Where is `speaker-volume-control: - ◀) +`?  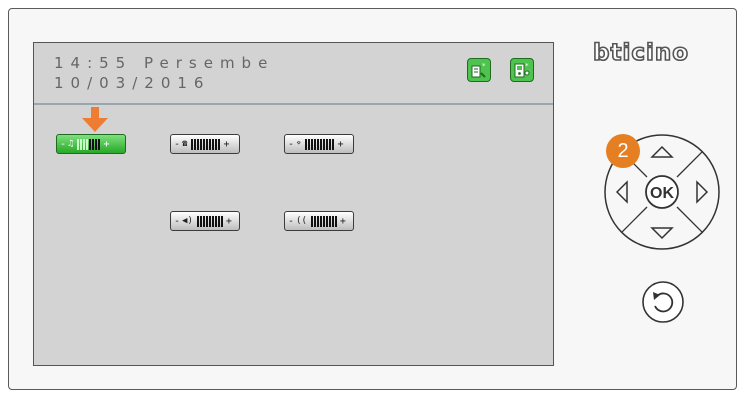
speaker-volume-control: - ◀) + is located at coordinates (205, 221).